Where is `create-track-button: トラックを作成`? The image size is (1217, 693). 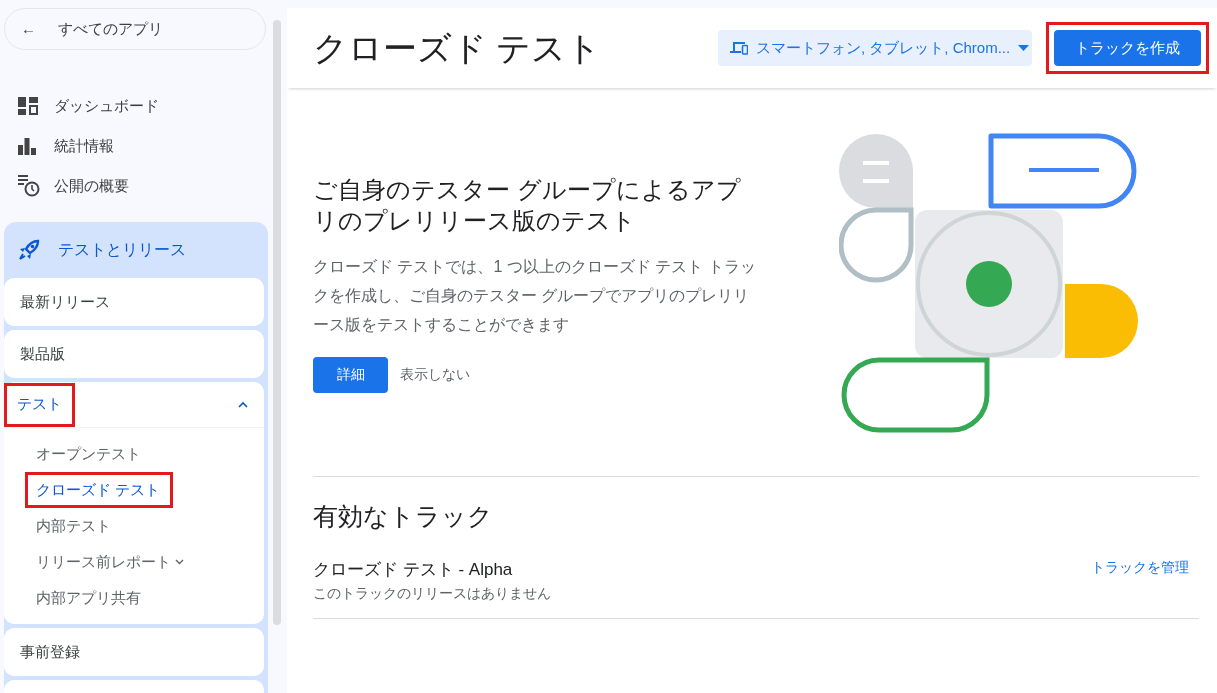
create-track-button: トラックを作成 is located at coordinates (1127, 48).